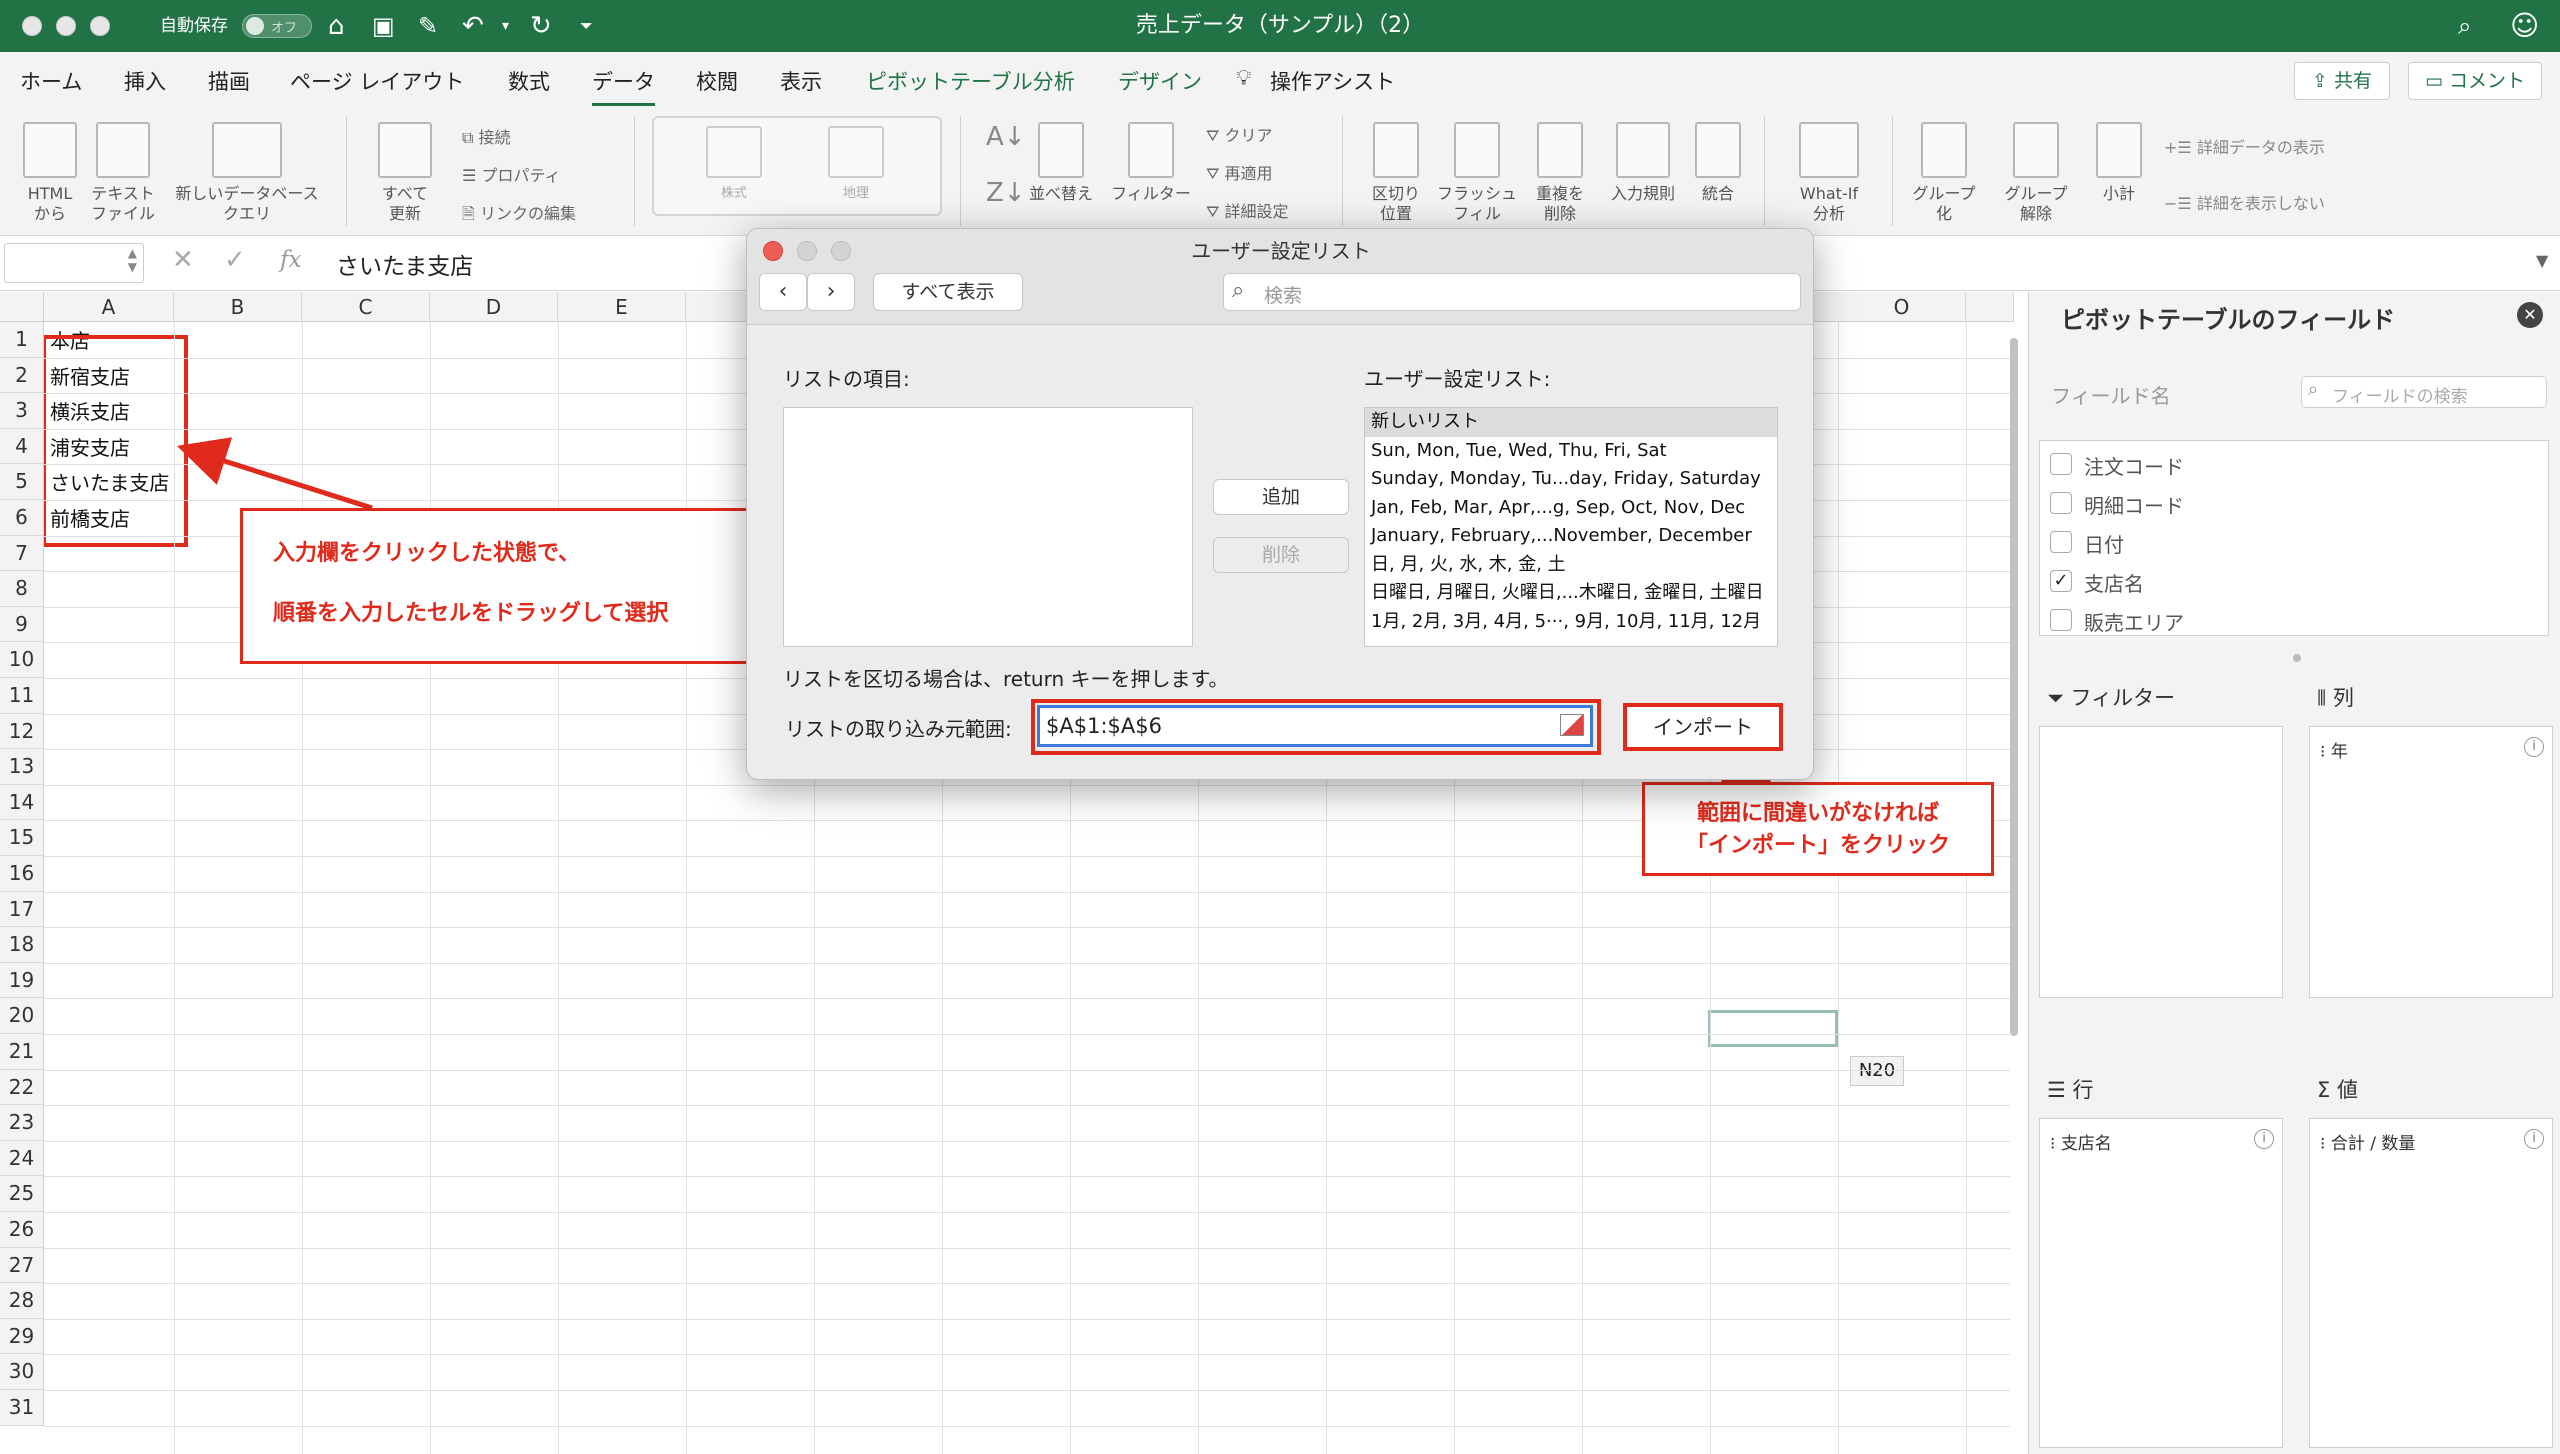 The height and width of the screenshot is (1454, 2560). I want to click on custom-list-item: Sun, Mon, Tue, Wed, Thu, Fri, Sat, so click(1571, 451).